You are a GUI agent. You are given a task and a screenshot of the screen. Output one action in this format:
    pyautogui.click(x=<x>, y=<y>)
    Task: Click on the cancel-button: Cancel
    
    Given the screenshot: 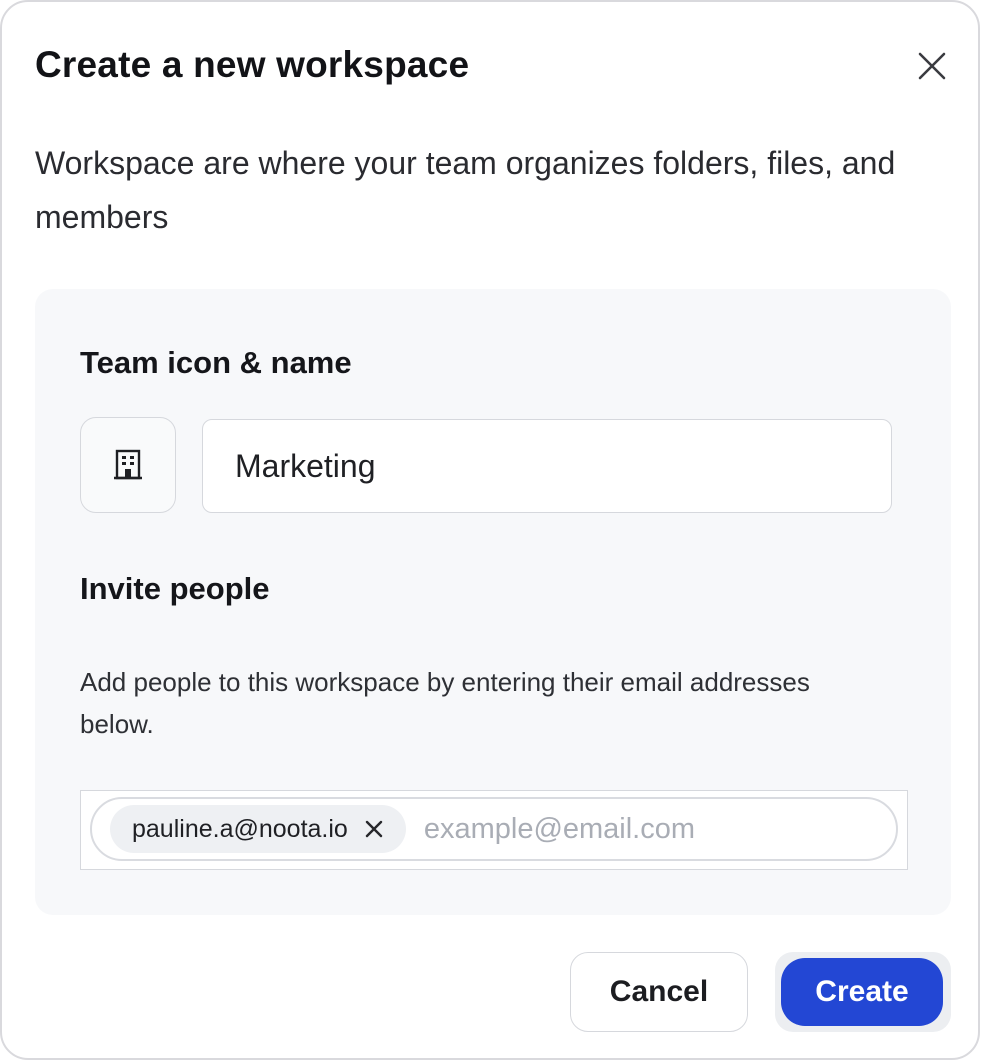 What is the action you would take?
    pyautogui.click(x=659, y=992)
    